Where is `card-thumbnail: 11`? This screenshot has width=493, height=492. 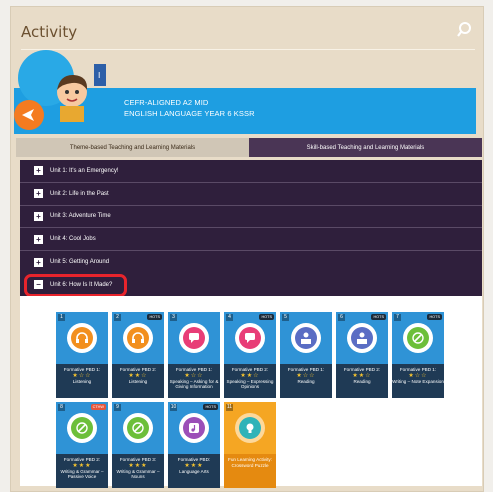
card-thumbnail: 11 is located at coordinates (250, 428).